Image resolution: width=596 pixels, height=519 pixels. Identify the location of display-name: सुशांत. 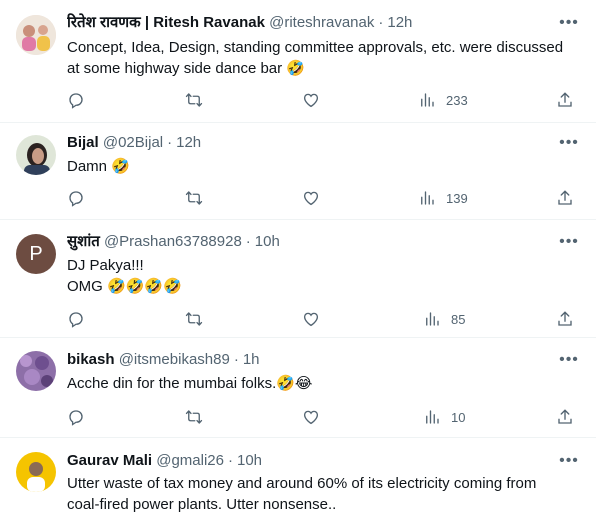
(83, 241).